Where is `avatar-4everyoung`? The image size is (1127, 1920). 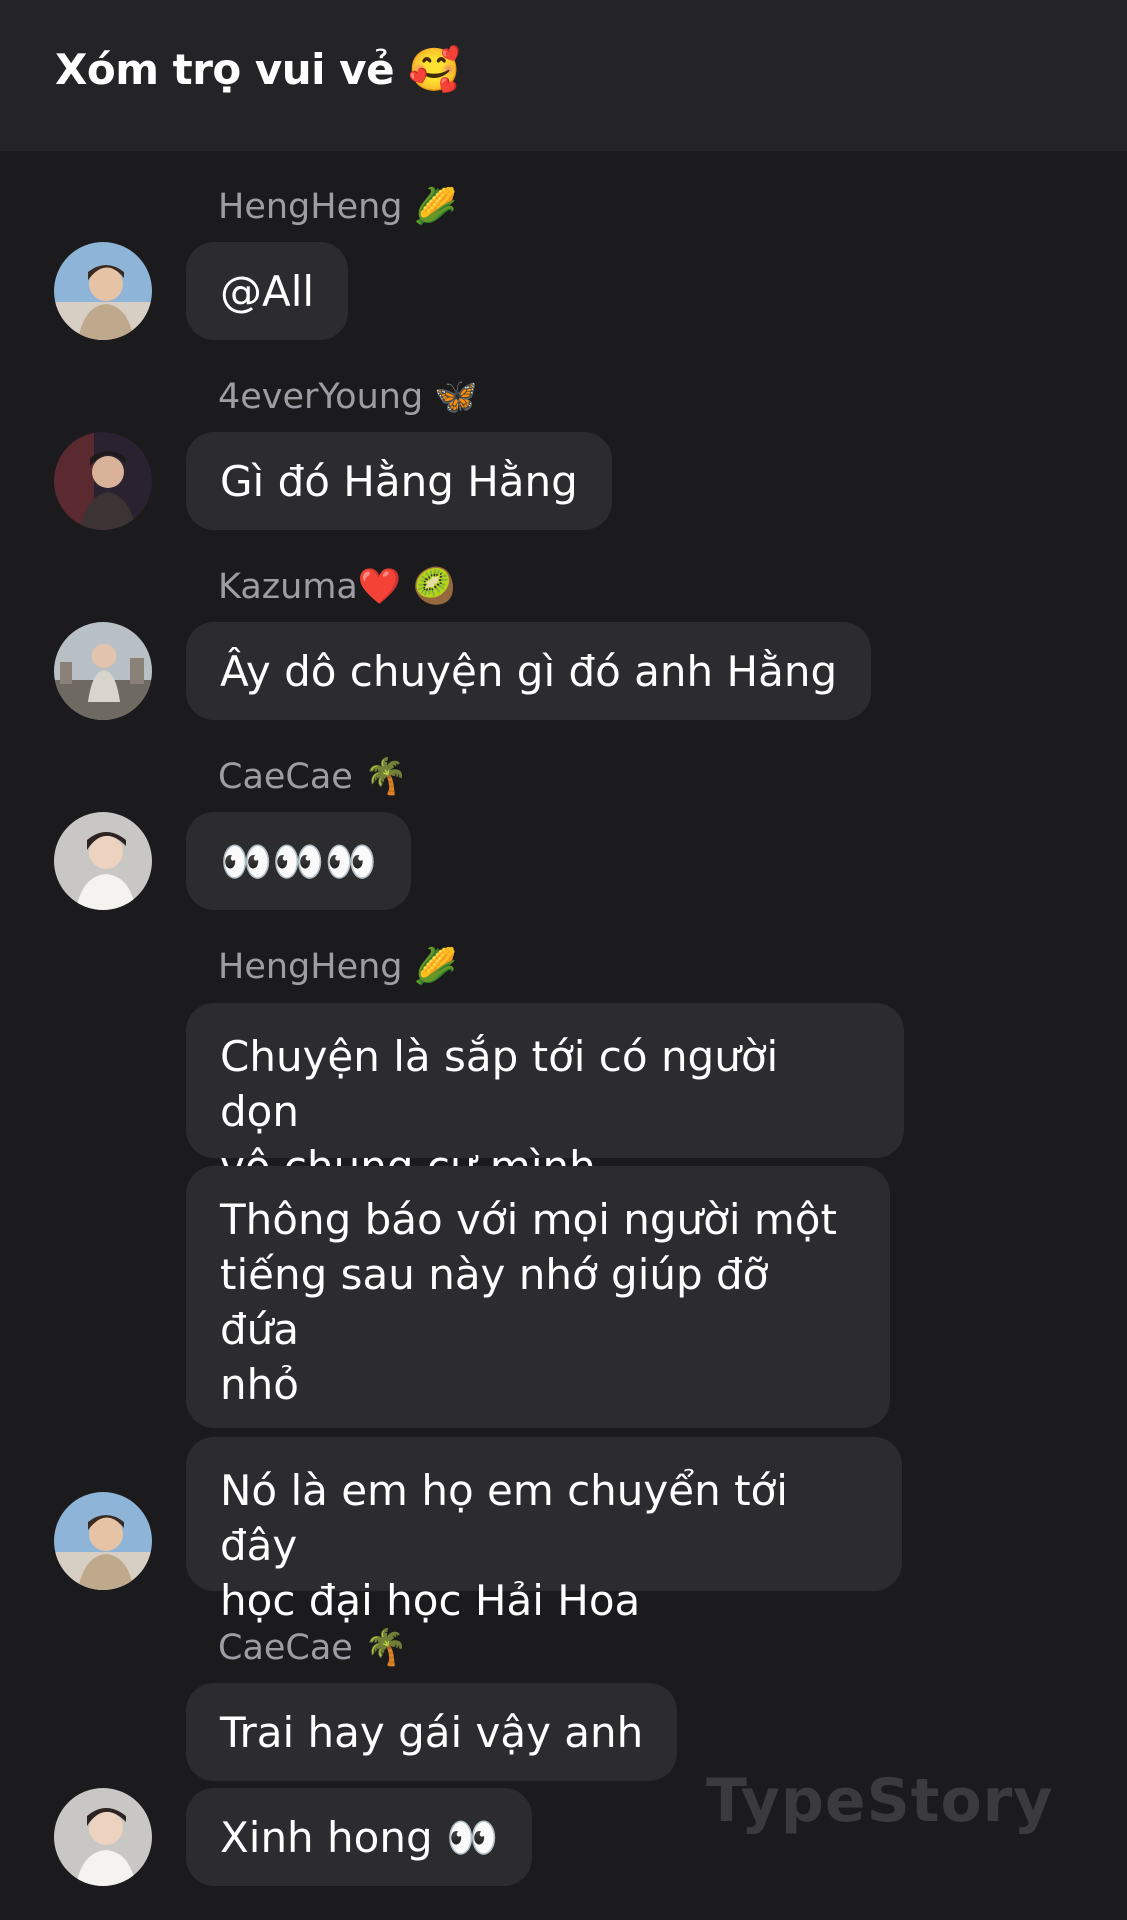 avatar-4everyoung is located at coordinates (103, 481).